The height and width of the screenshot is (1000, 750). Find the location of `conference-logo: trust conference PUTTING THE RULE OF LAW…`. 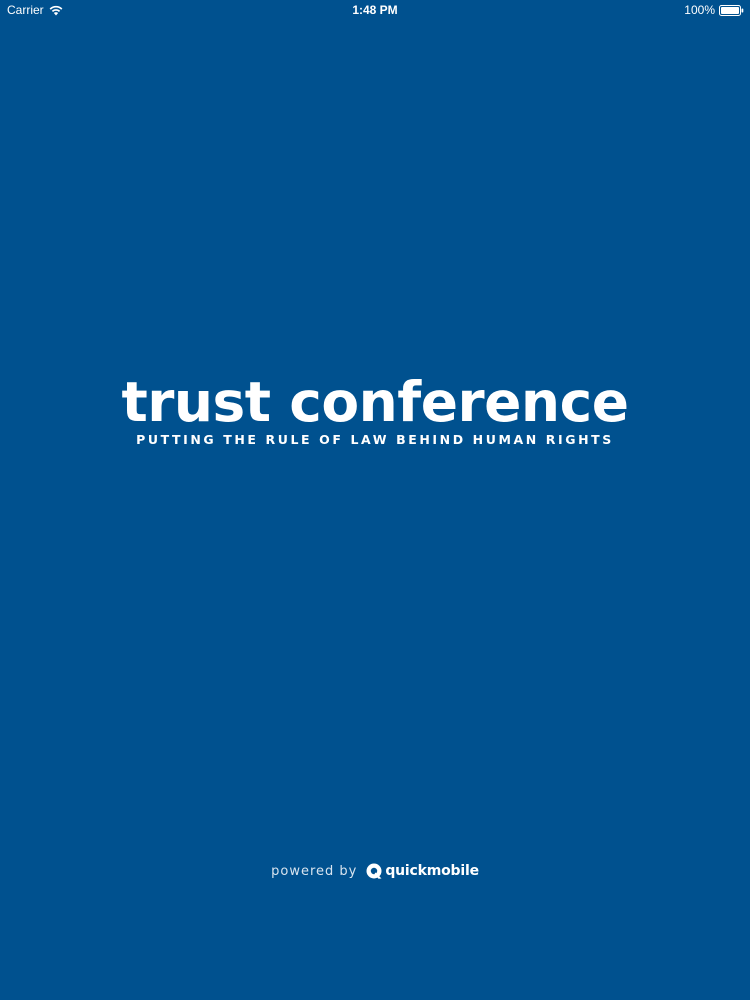

conference-logo: trust conference PUTTING THE RULE OF LAW… is located at coordinates (375, 409).